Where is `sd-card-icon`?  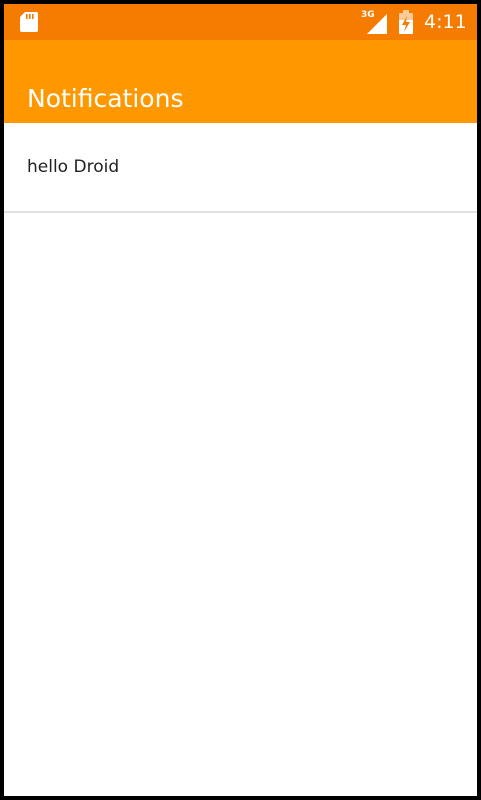 sd-card-icon is located at coordinates (29, 22).